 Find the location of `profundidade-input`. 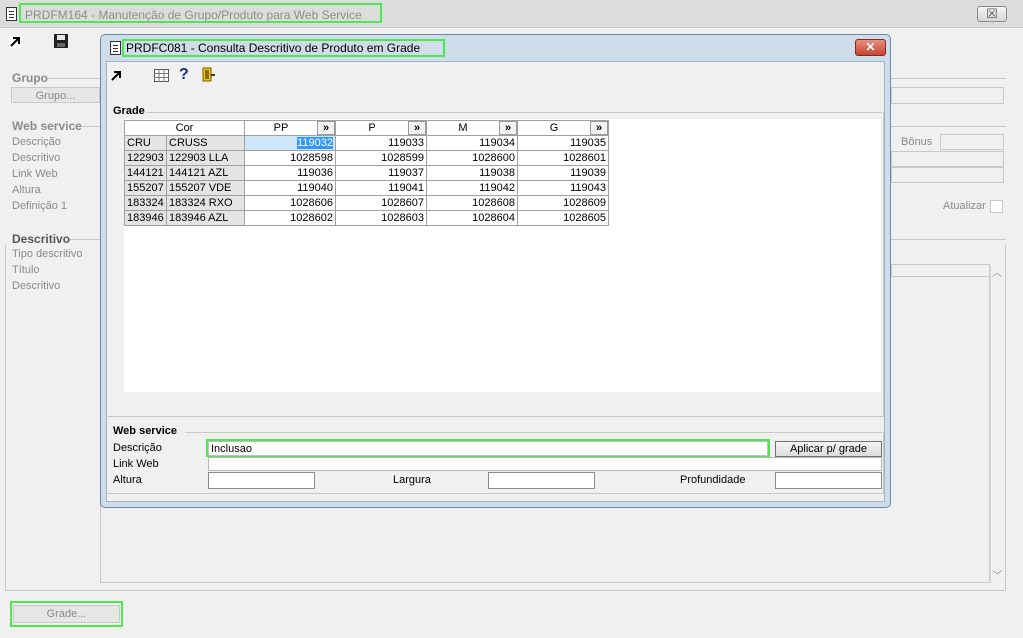

profundidade-input is located at coordinates (828, 480).